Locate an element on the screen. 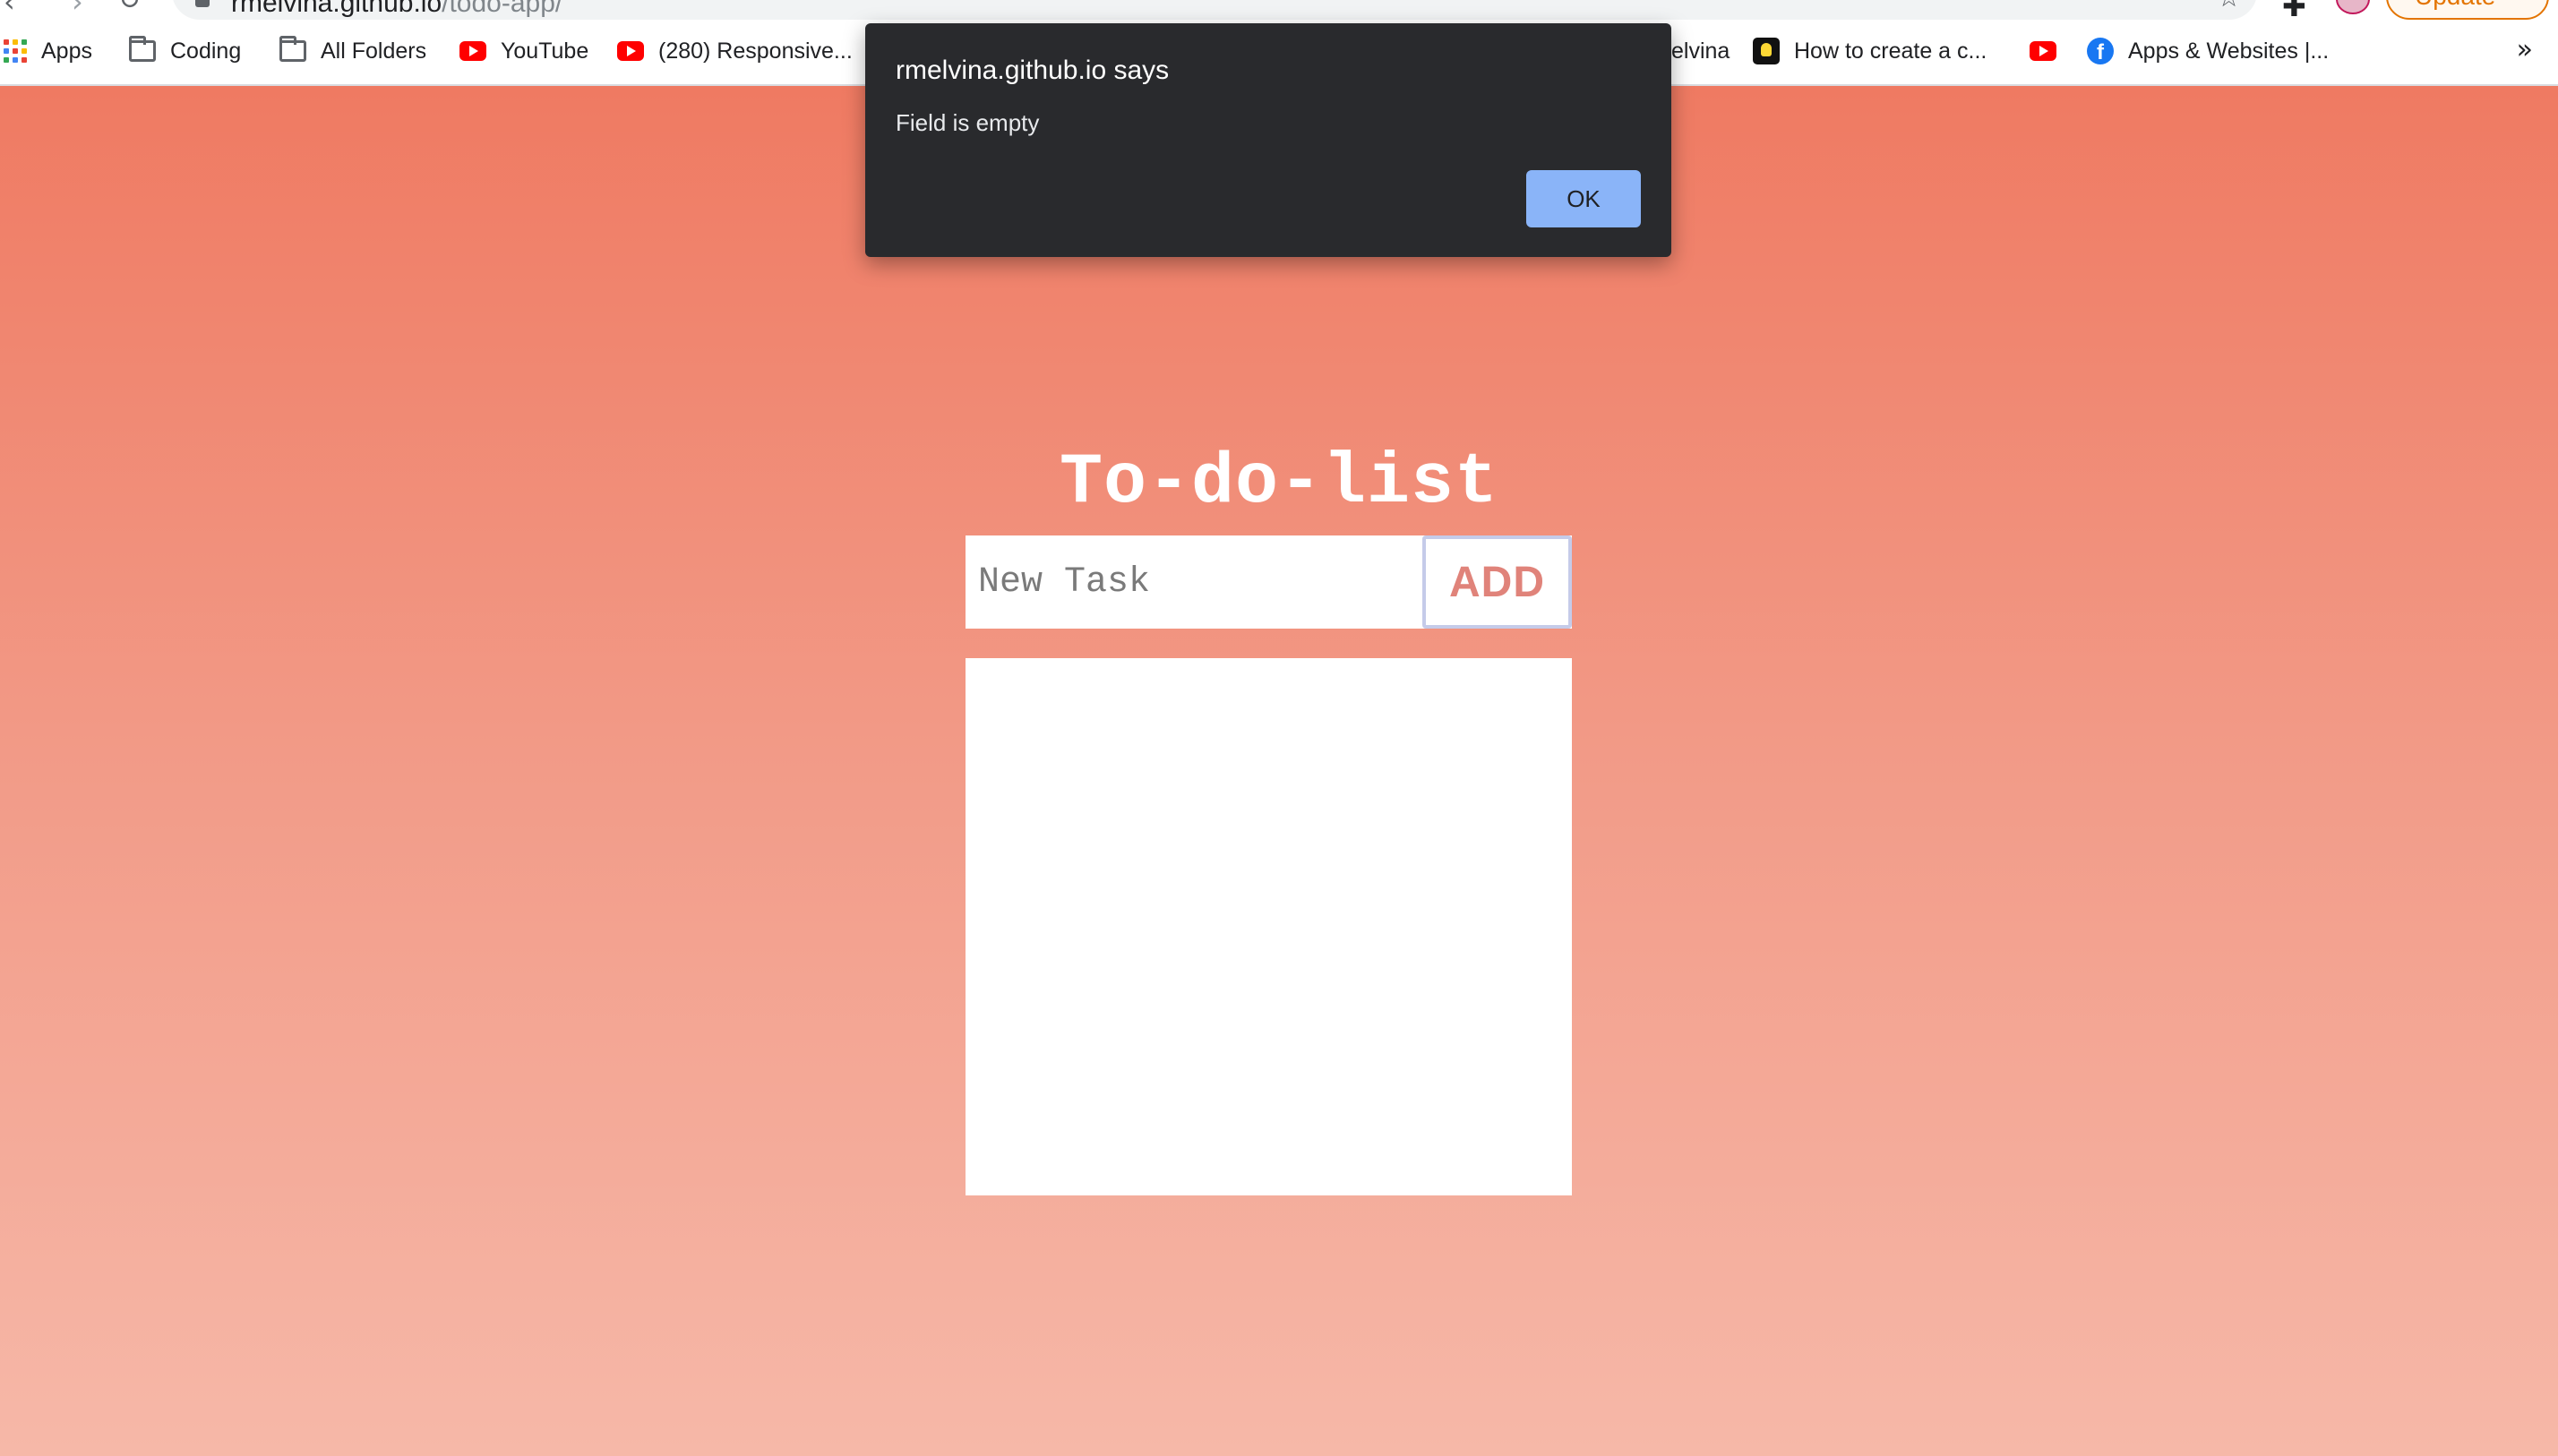 This screenshot has height=1456, width=2558. url-host: rmelvina.github.io is located at coordinates (336, 9).